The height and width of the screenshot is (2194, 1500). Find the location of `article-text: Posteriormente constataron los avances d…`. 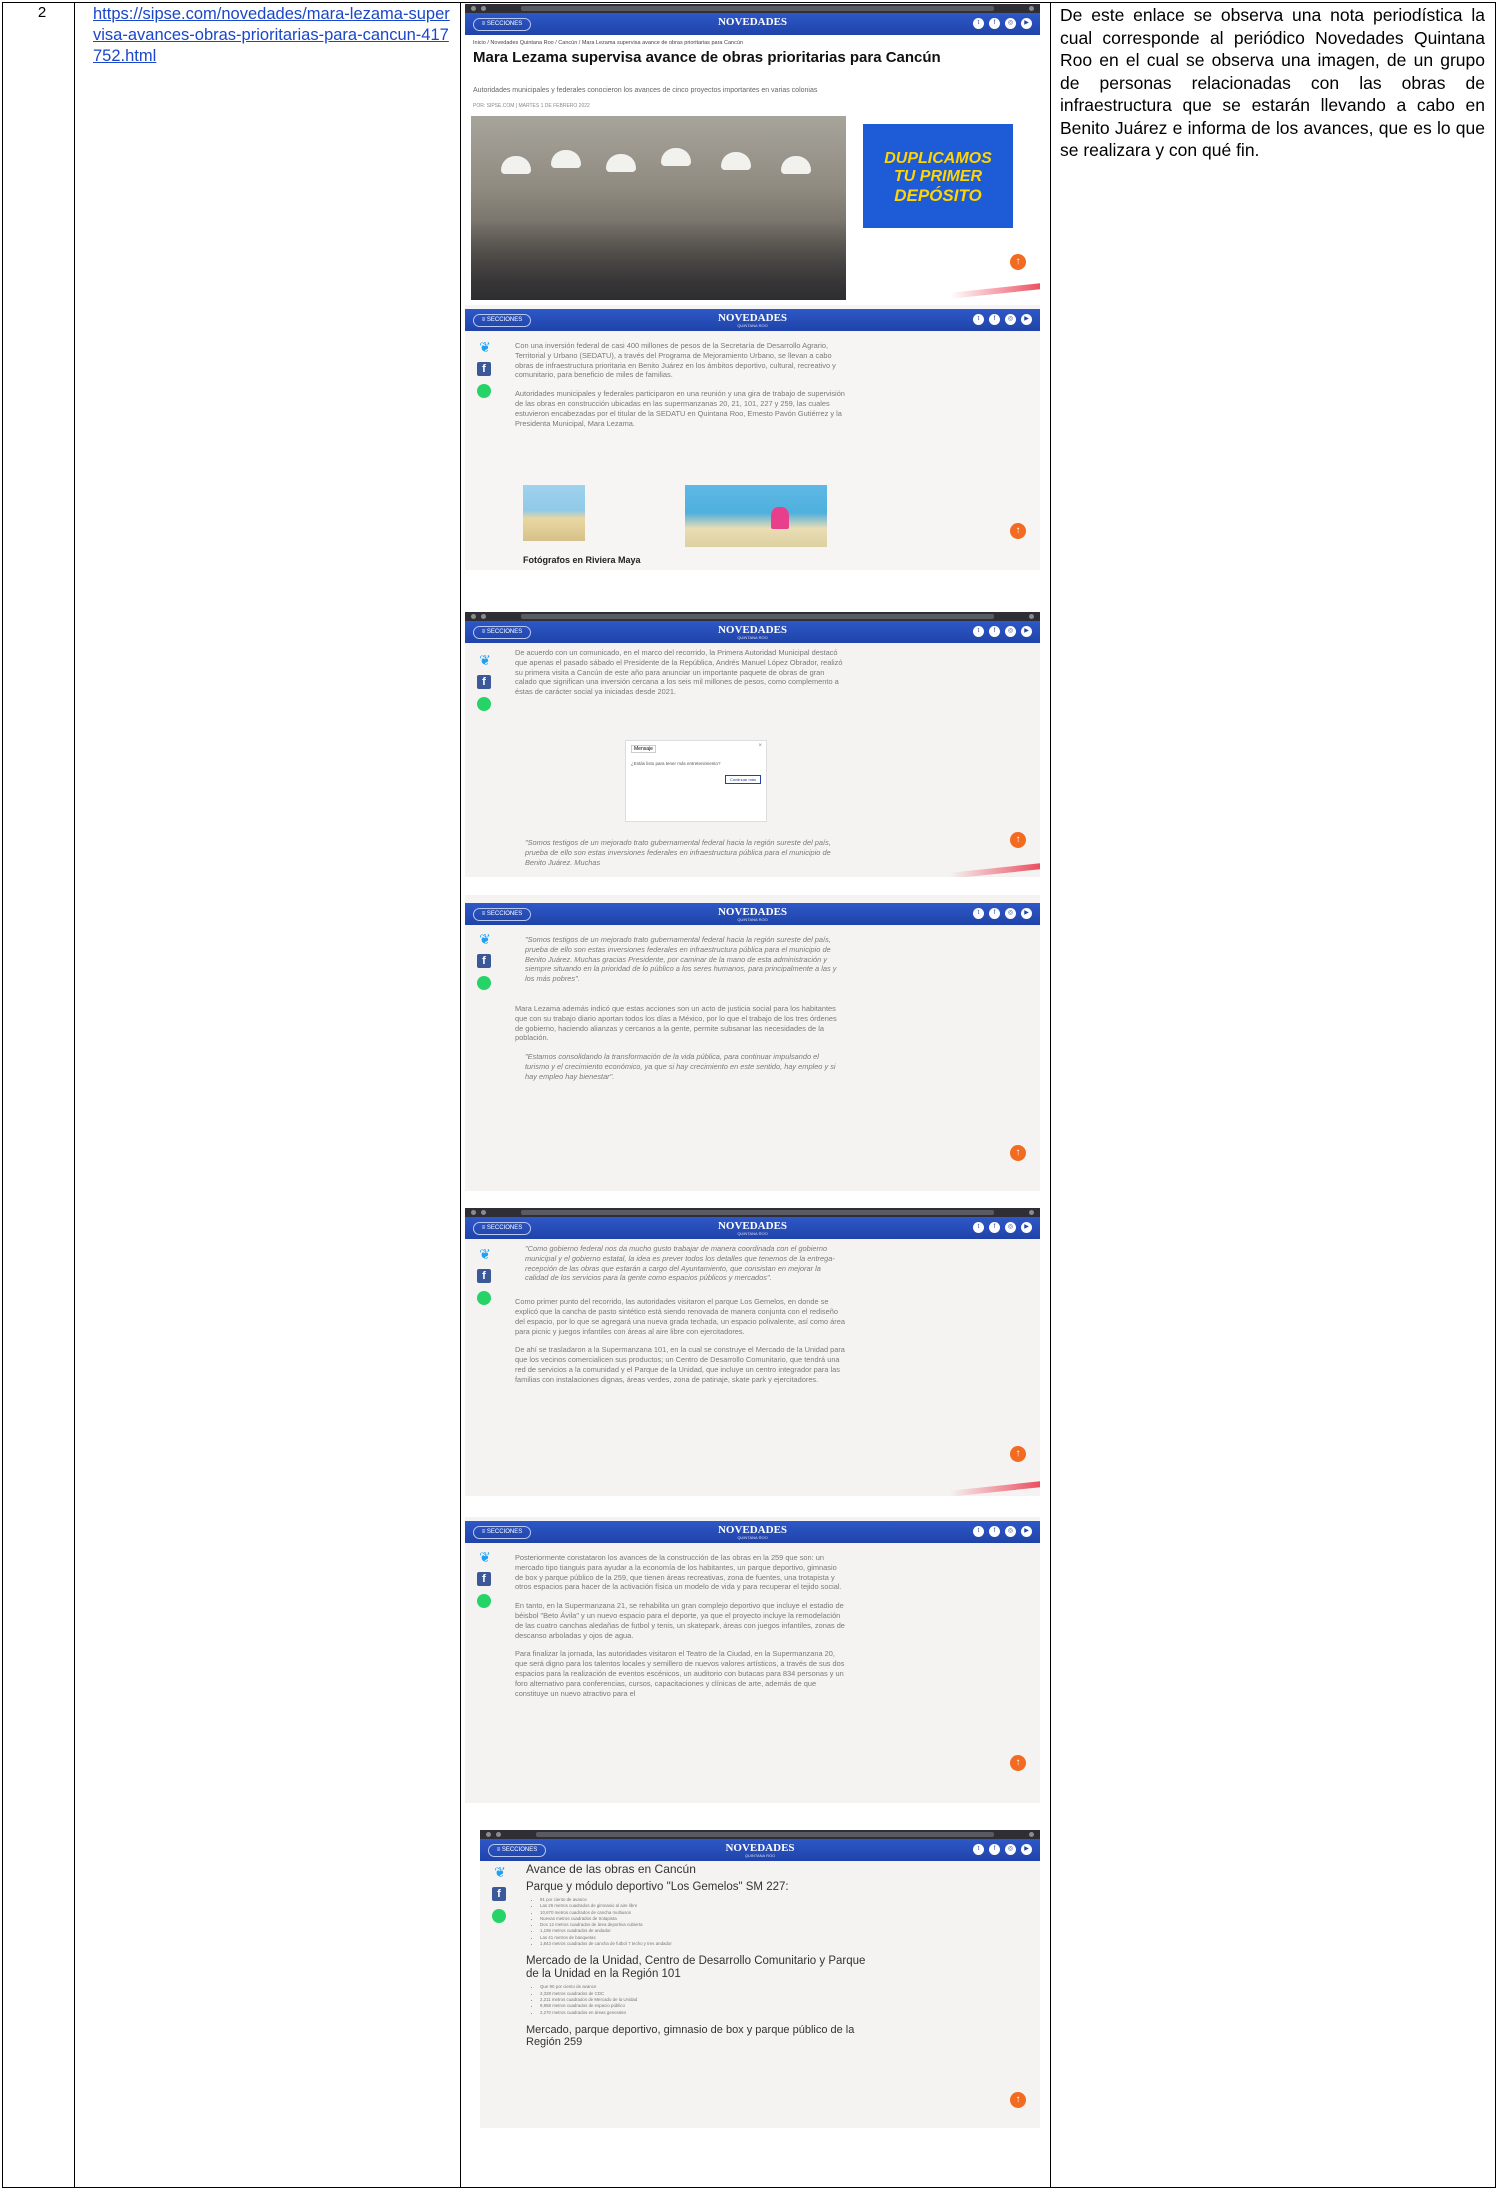

article-text: Posteriormente constataron los avances d… is located at coordinates (680, 1630).